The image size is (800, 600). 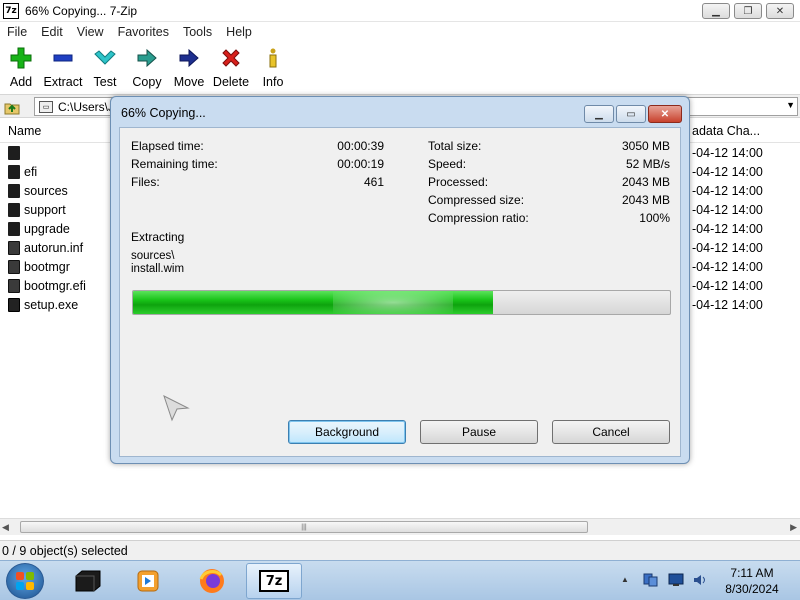 What do you see at coordinates (147, 58) in the screenshot?
I see `copy-arrow-icon` at bounding box center [147, 58].